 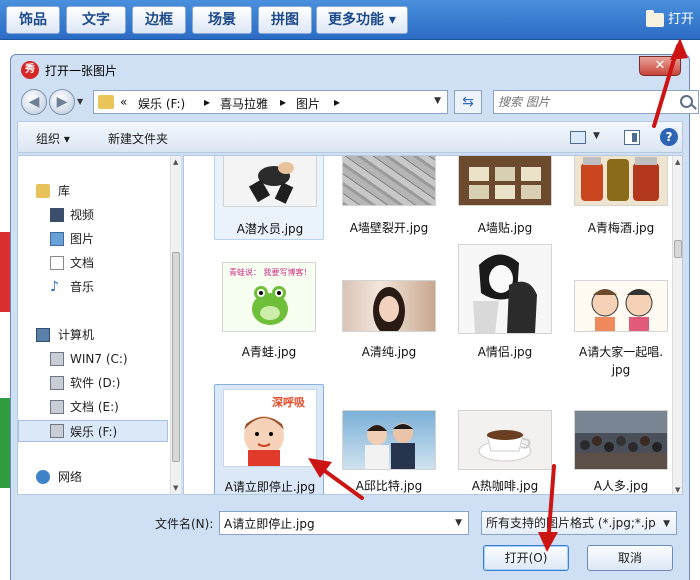 I want to click on file-item: A青梅酒.jpg, so click(x=621, y=197).